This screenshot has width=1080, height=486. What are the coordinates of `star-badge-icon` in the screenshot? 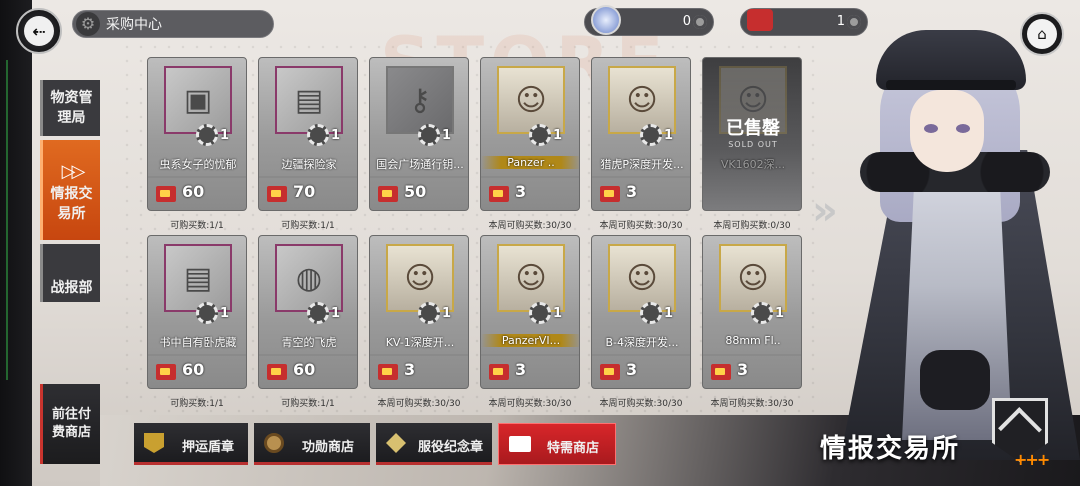 It's located at (396, 443).